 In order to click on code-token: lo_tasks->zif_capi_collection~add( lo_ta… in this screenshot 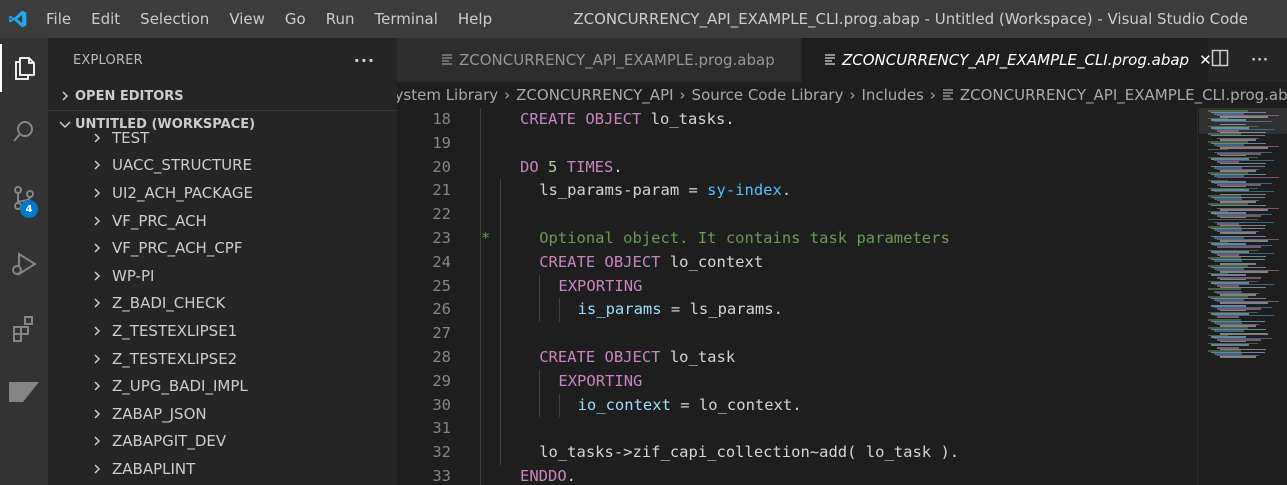, I will do `click(749, 452)`.